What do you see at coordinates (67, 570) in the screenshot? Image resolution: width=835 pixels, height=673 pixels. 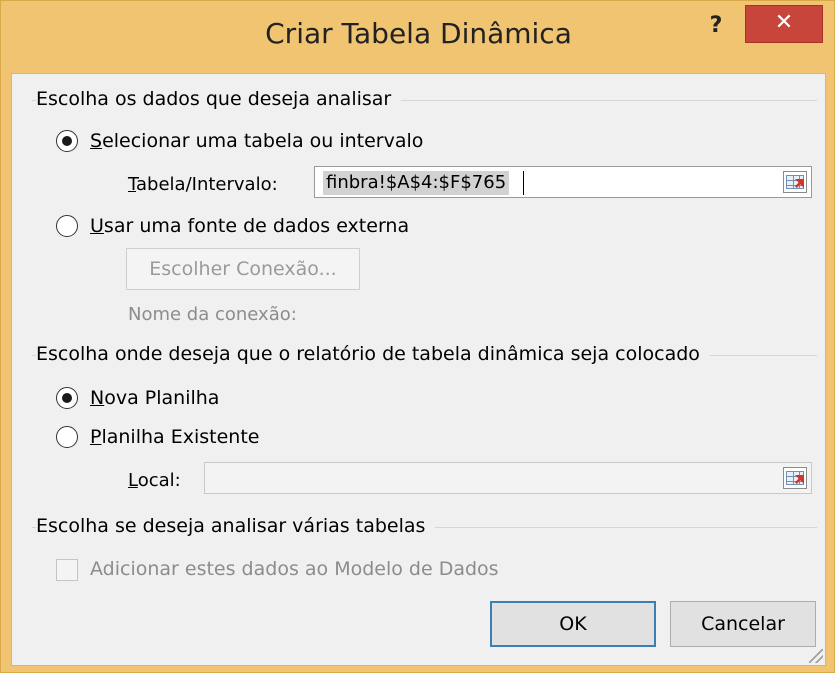 I see `add-to-data-model-checkbox` at bounding box center [67, 570].